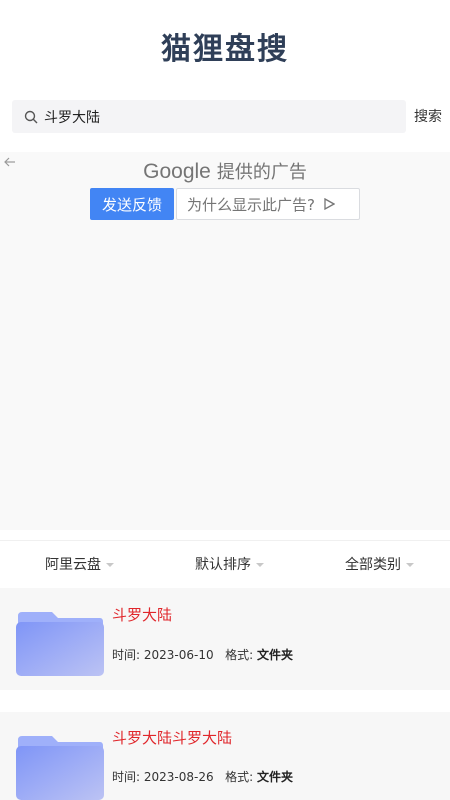  Describe the element at coordinates (142, 614) in the screenshot. I see `result-title: 斗罗大陆` at that location.